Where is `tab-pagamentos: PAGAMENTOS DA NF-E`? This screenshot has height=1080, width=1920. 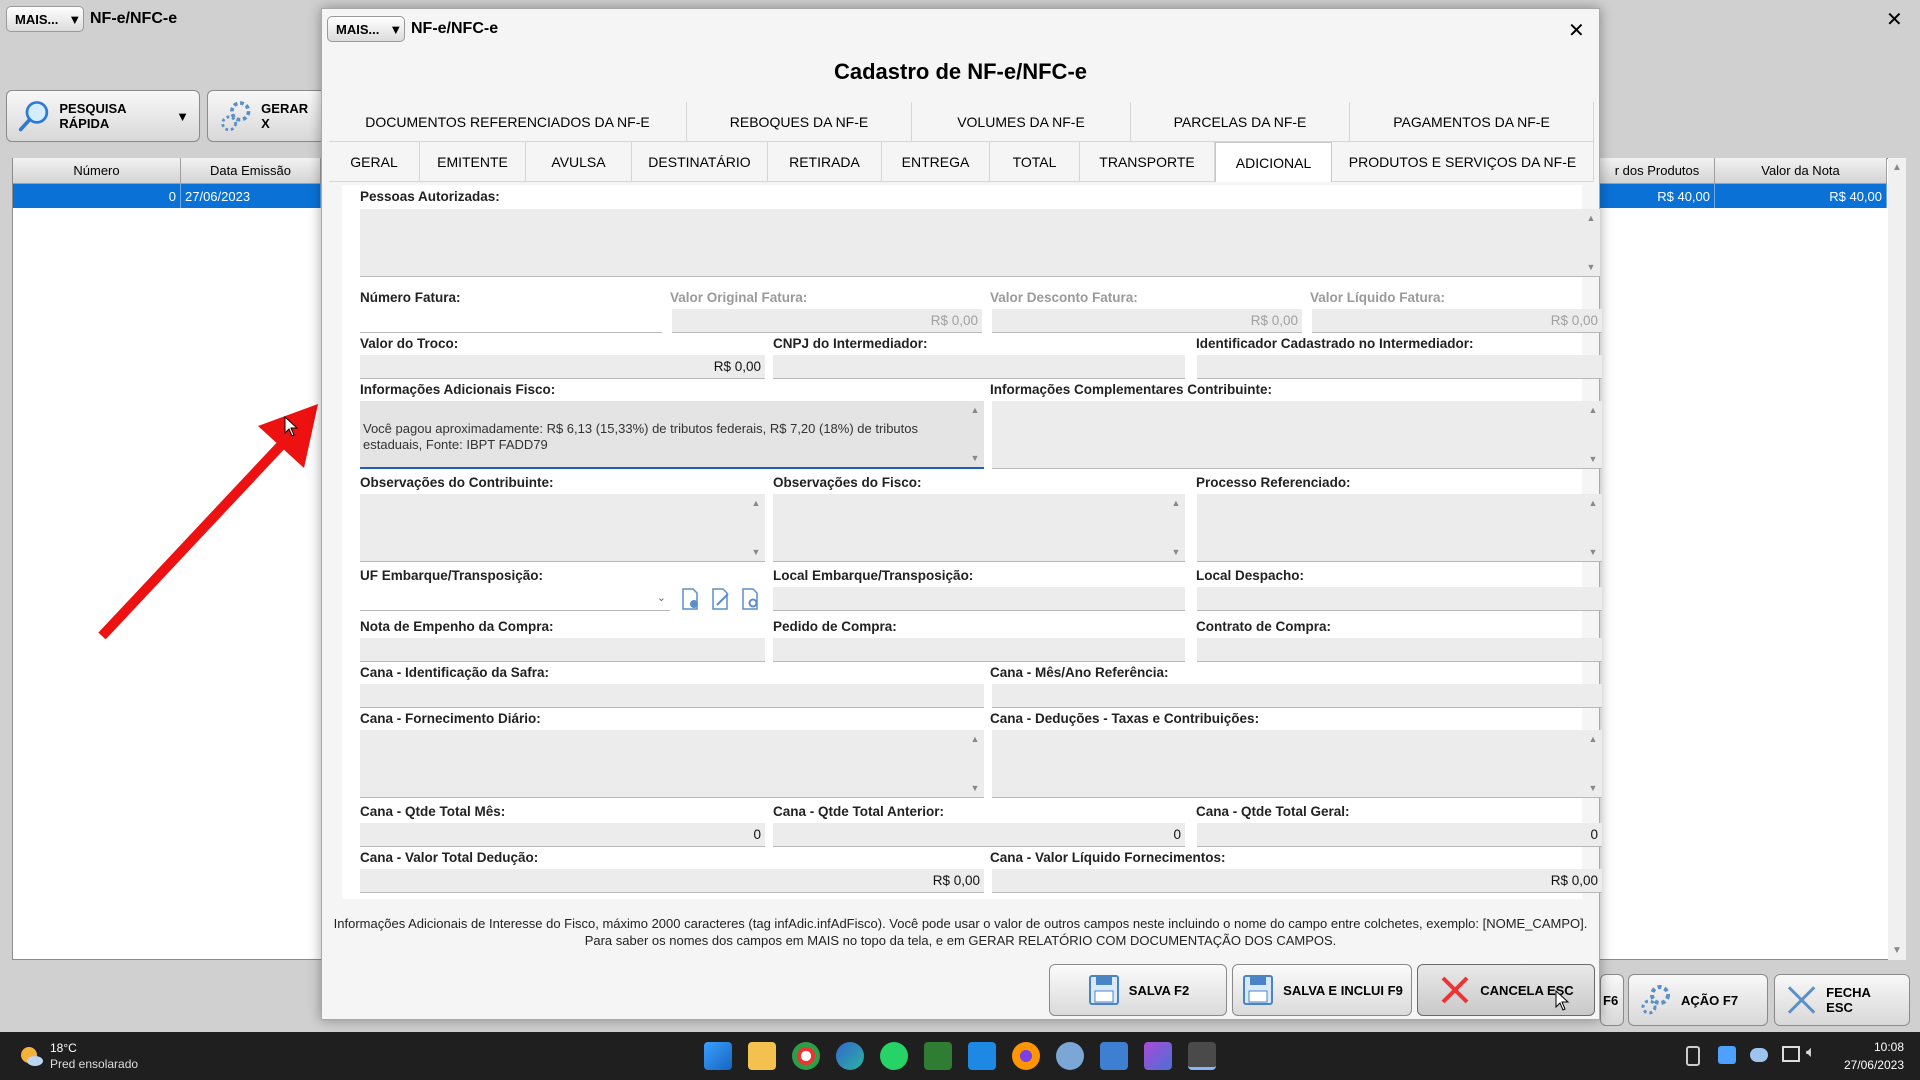
tab-pagamentos: PAGAMENTOS DA NF-E is located at coordinates (1472, 122).